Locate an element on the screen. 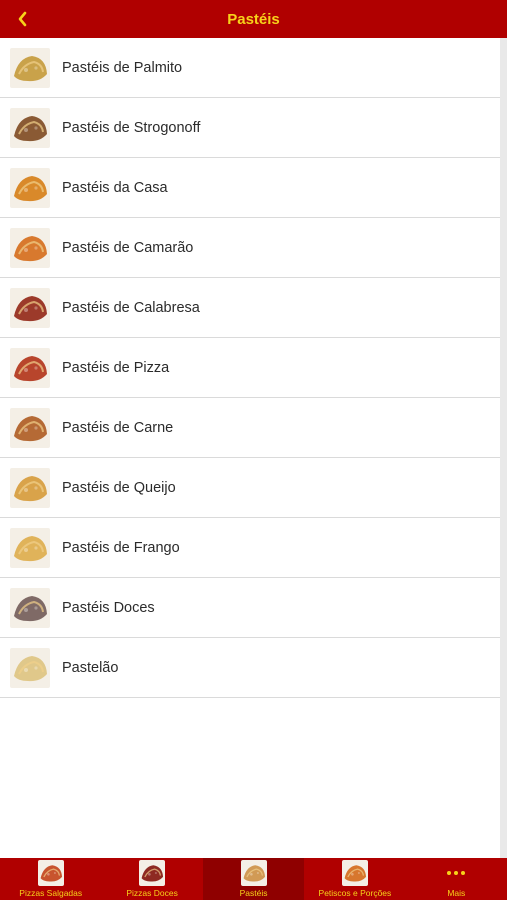 Image resolution: width=507 pixels, height=900 pixels. tab-1: Pizzas Salgadas is located at coordinates (50, 879).